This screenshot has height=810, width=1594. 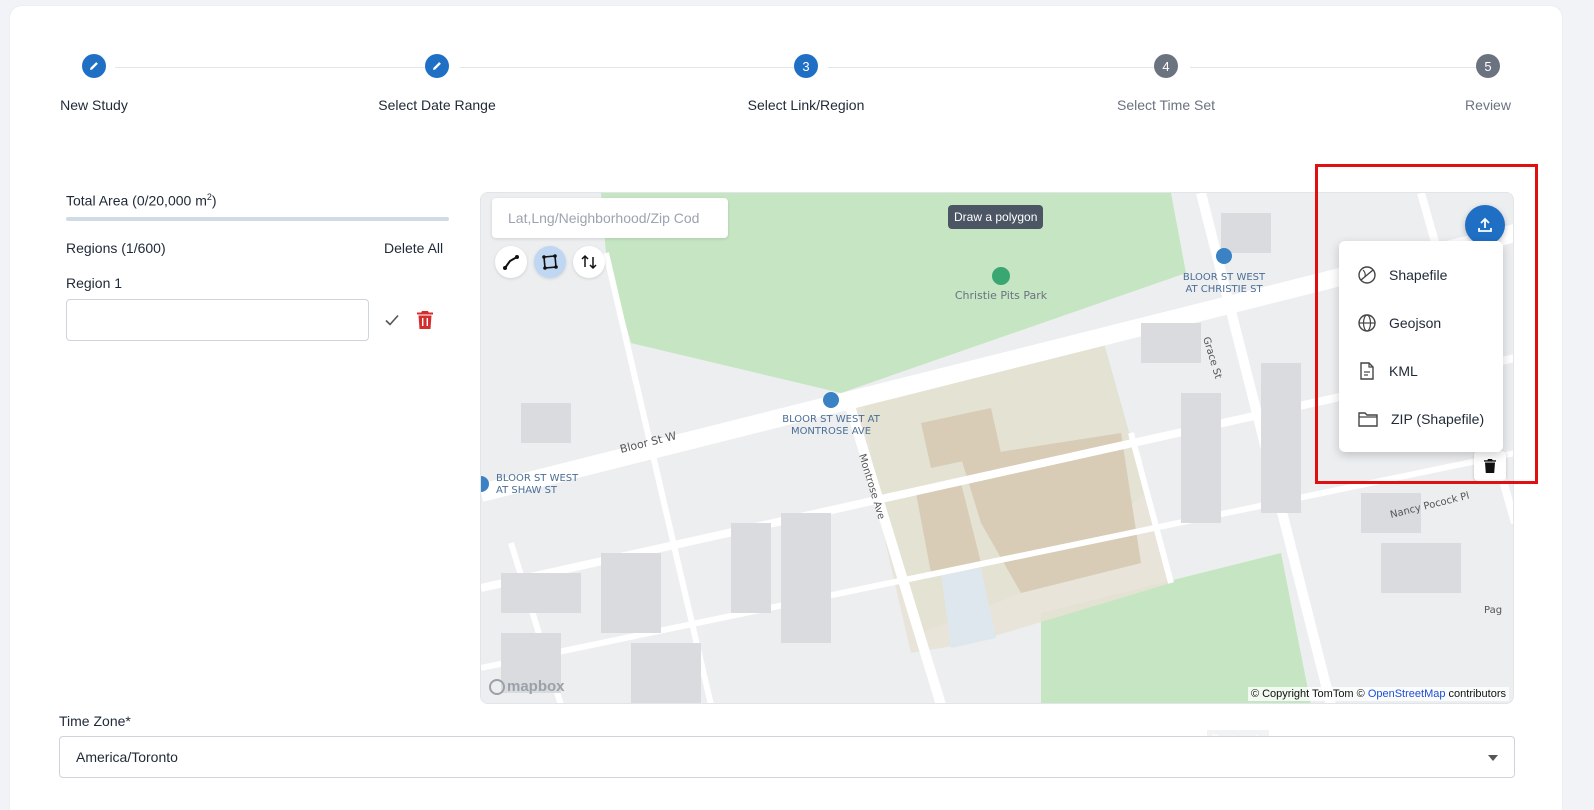 What do you see at coordinates (806, 66) in the screenshot?
I see `step-3-number: 3` at bounding box center [806, 66].